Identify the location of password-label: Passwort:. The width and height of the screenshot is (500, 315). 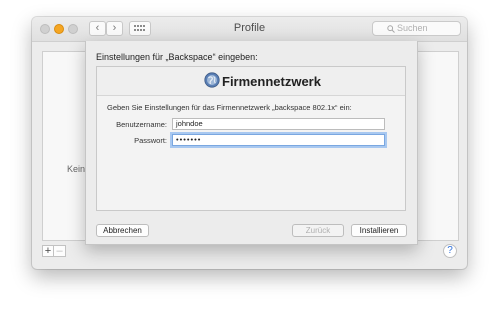
(150, 140).